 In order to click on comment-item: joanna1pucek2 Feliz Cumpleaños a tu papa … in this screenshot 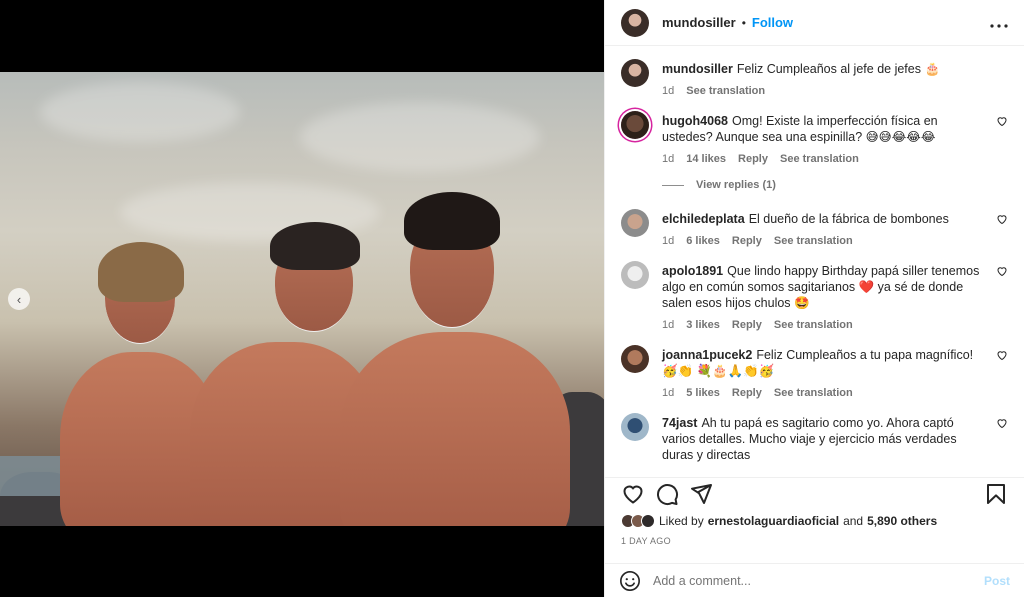, I will do `click(814, 372)`.